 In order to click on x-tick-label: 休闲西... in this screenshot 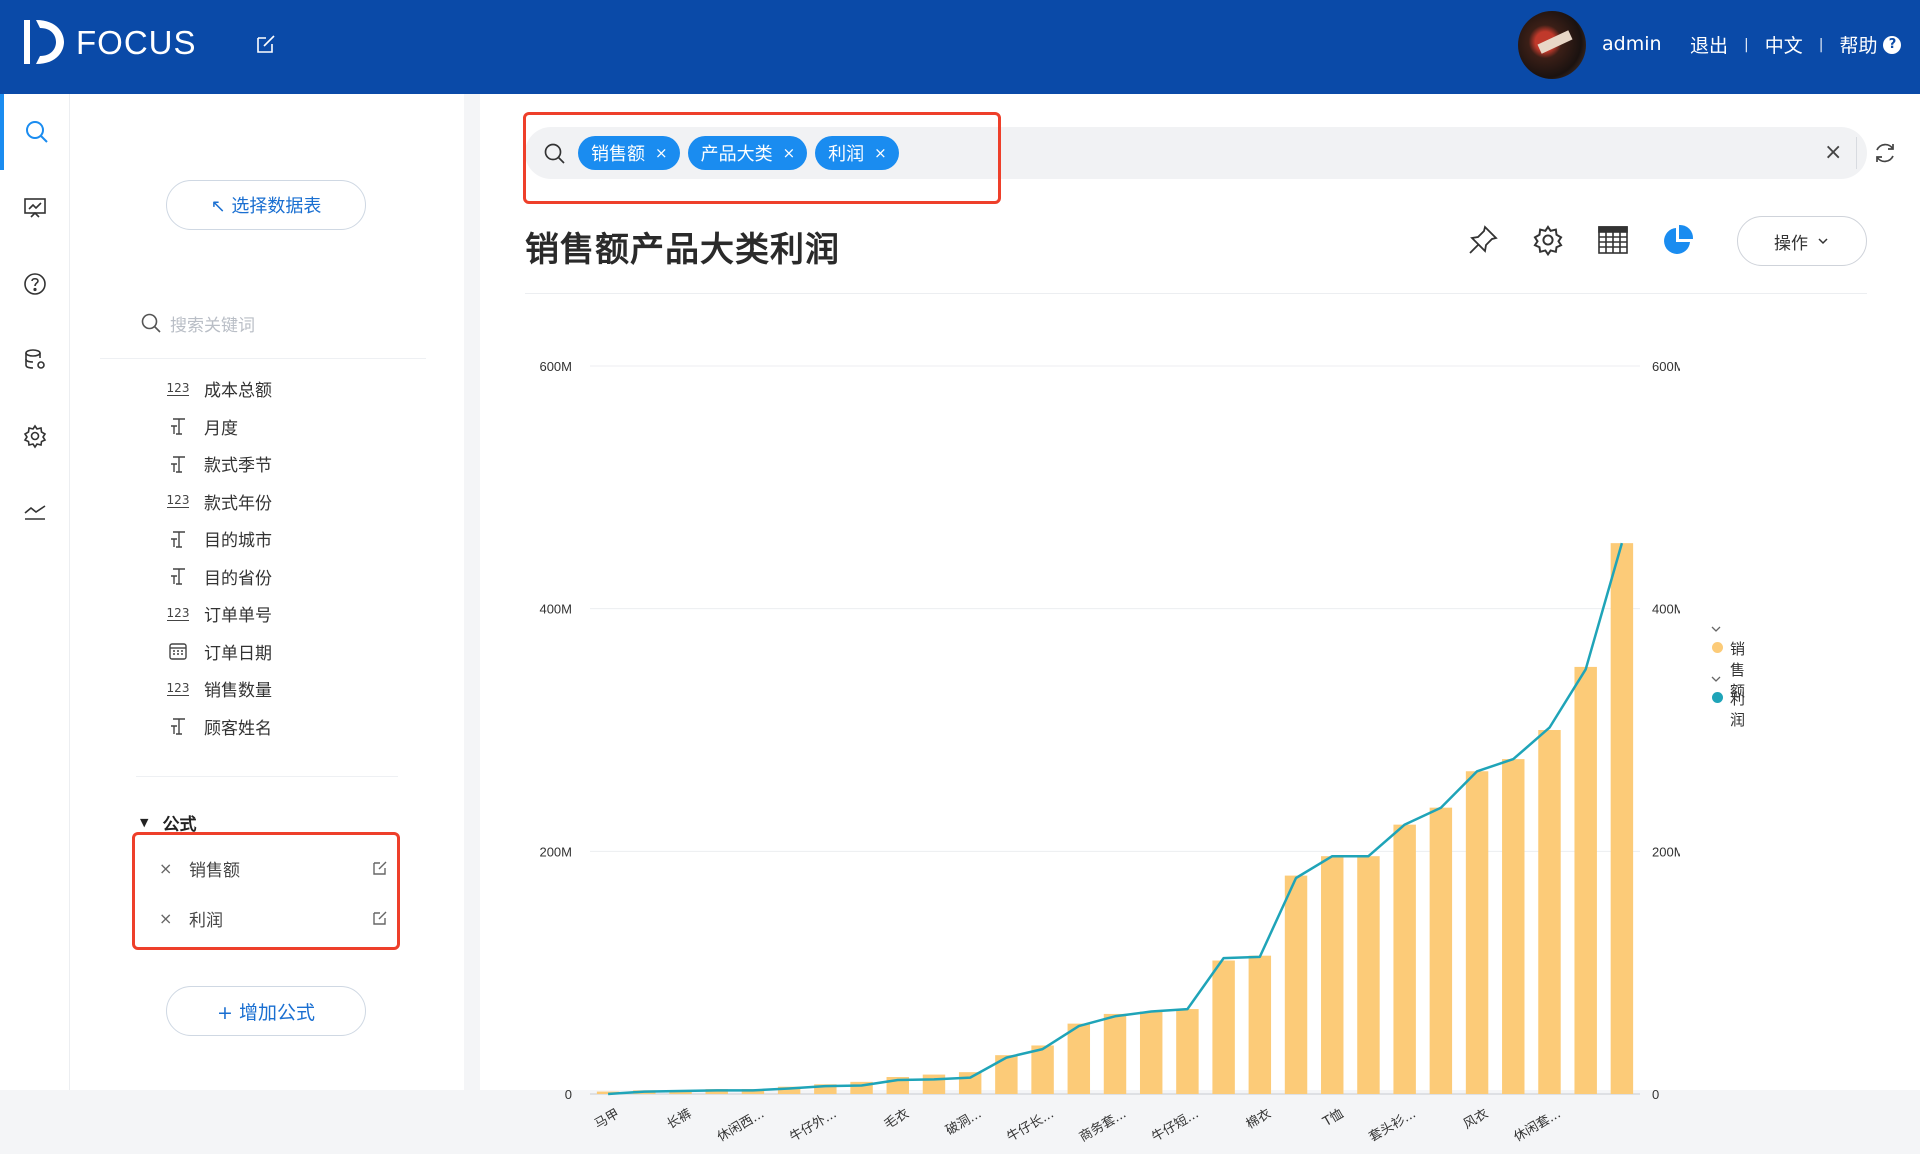, I will do `click(741, 1125)`.